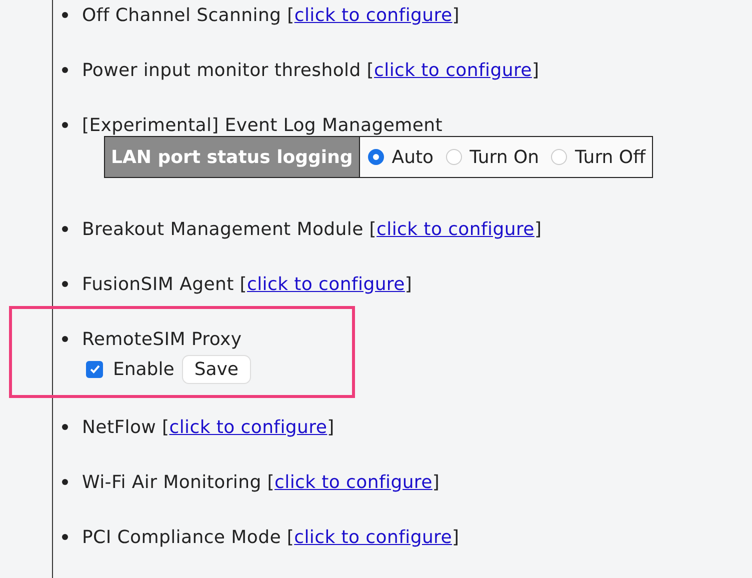 The height and width of the screenshot is (578, 752). What do you see at coordinates (311, 70) in the screenshot?
I see `setting-label: Power input monitor threshold [click to configure]` at bounding box center [311, 70].